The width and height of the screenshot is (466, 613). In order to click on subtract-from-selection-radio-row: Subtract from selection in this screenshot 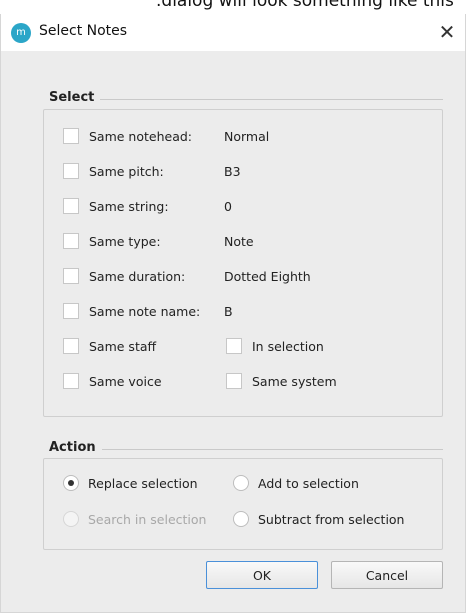, I will do `click(318, 519)`.